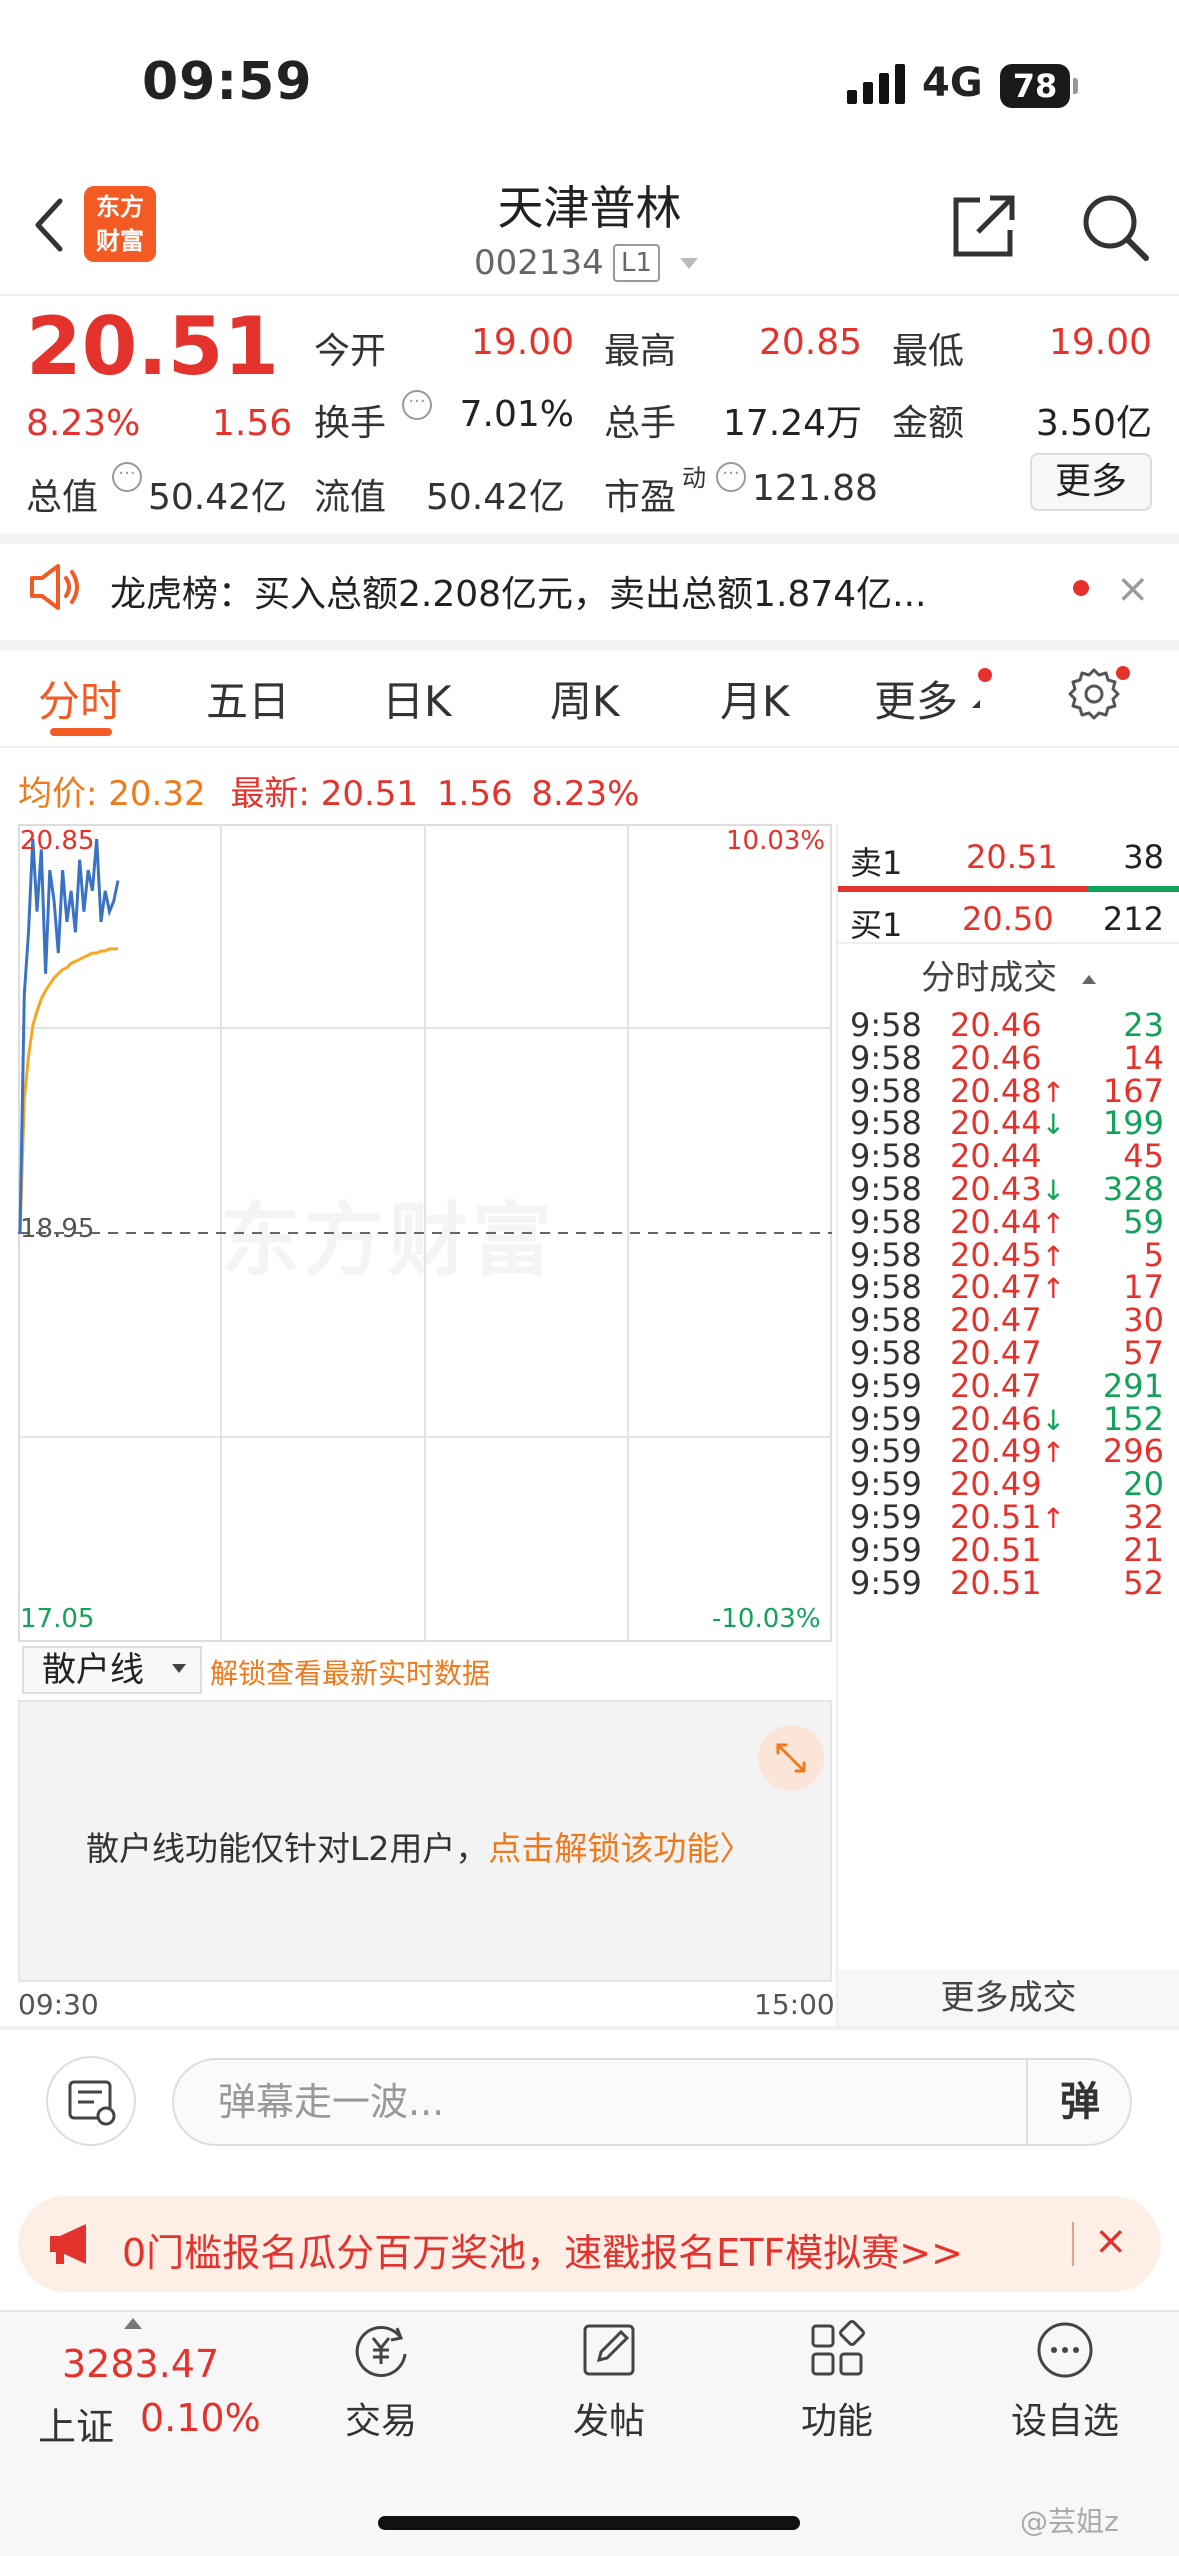  What do you see at coordinates (916, 698) in the screenshot?
I see `tab-more: 更多` at bounding box center [916, 698].